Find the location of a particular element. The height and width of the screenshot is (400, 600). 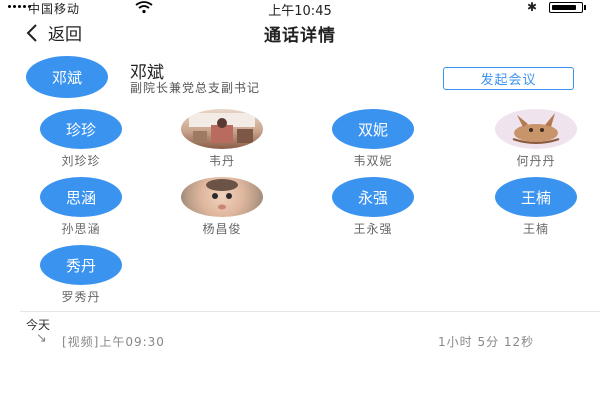

bluetooth-icon: ✱ is located at coordinates (532, 7).